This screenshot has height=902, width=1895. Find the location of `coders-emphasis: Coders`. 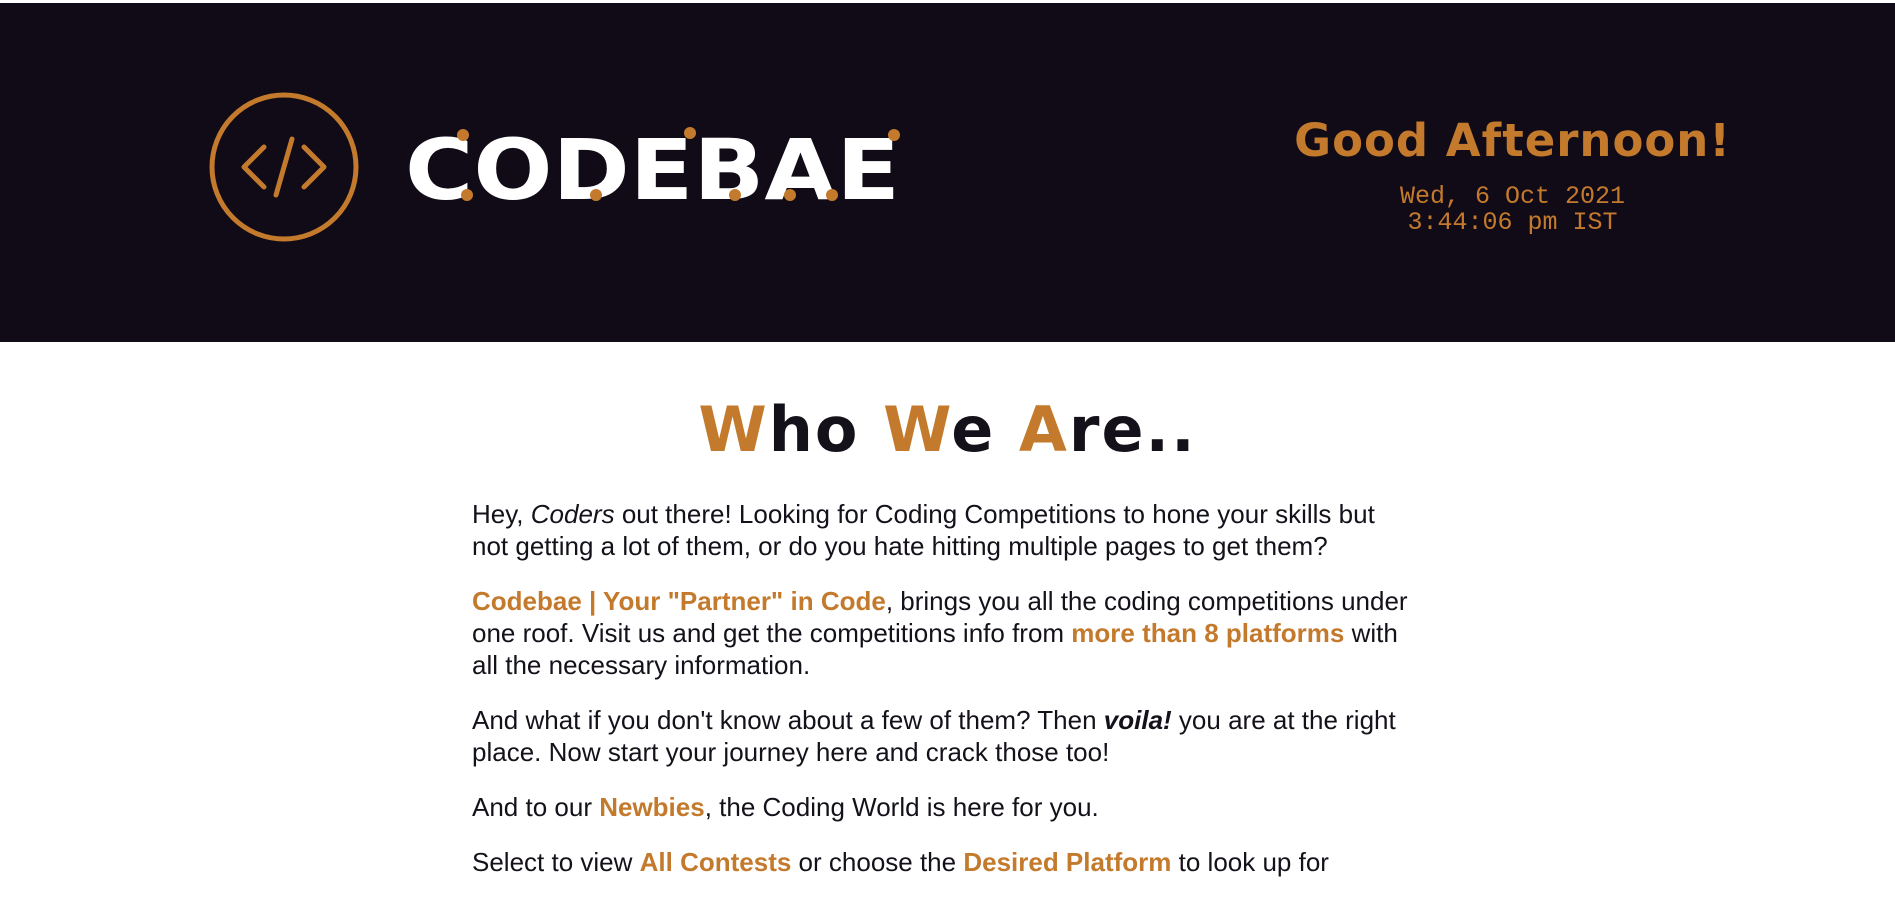

coders-emphasis: Coders is located at coordinates (572, 514).